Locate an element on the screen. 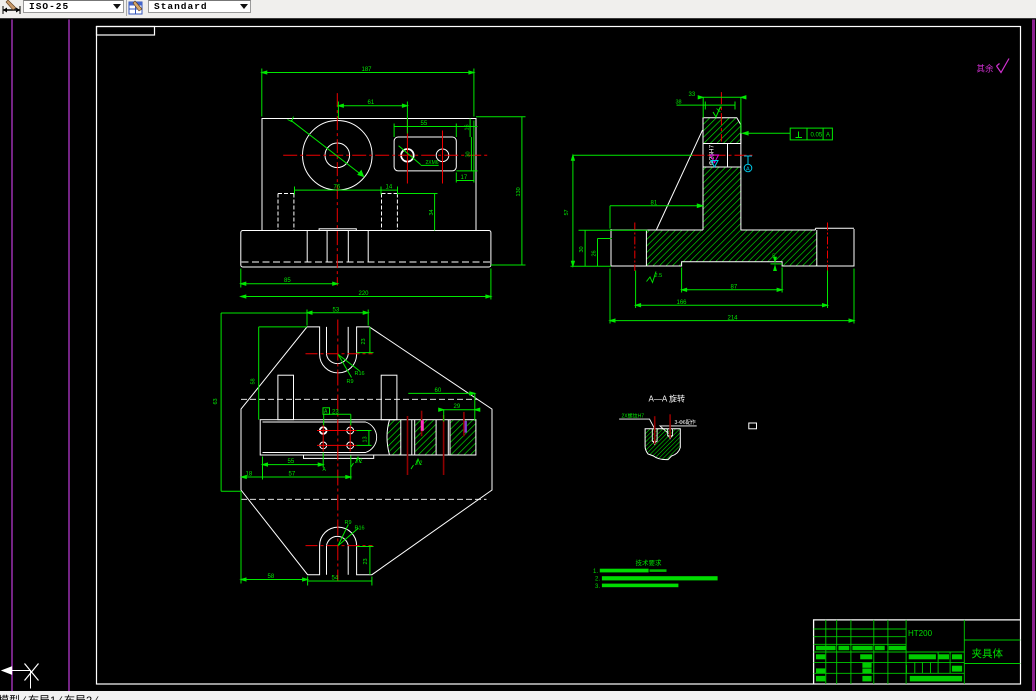 The height and width of the screenshot is (700, 1036). svg-text: 60 is located at coordinates (438, 391).